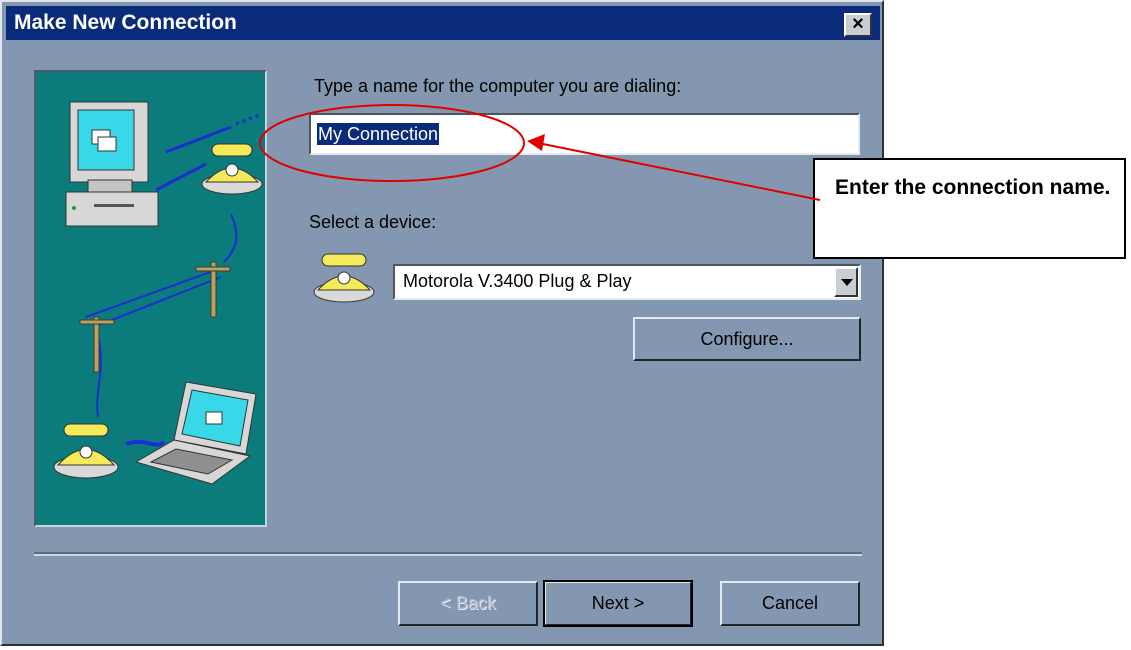 This screenshot has height=650, width=1131. I want to click on highlight-ellipse, so click(392, 143).